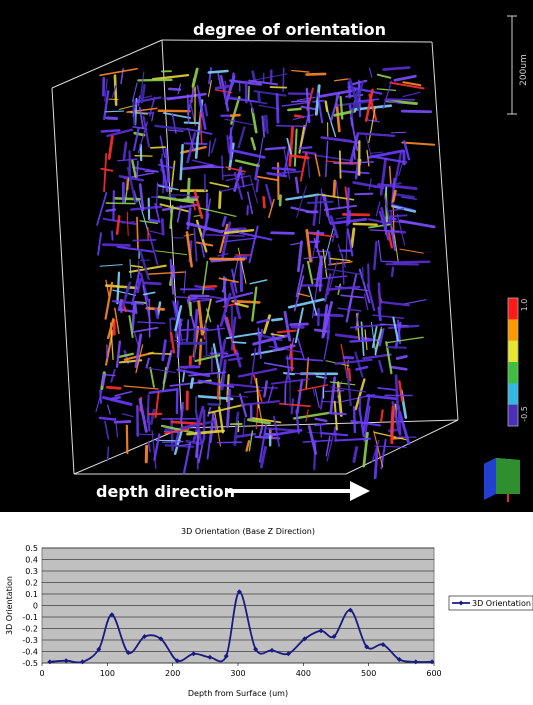  I want to click on y-axis-label: 3D Orientation, so click(9, 605).